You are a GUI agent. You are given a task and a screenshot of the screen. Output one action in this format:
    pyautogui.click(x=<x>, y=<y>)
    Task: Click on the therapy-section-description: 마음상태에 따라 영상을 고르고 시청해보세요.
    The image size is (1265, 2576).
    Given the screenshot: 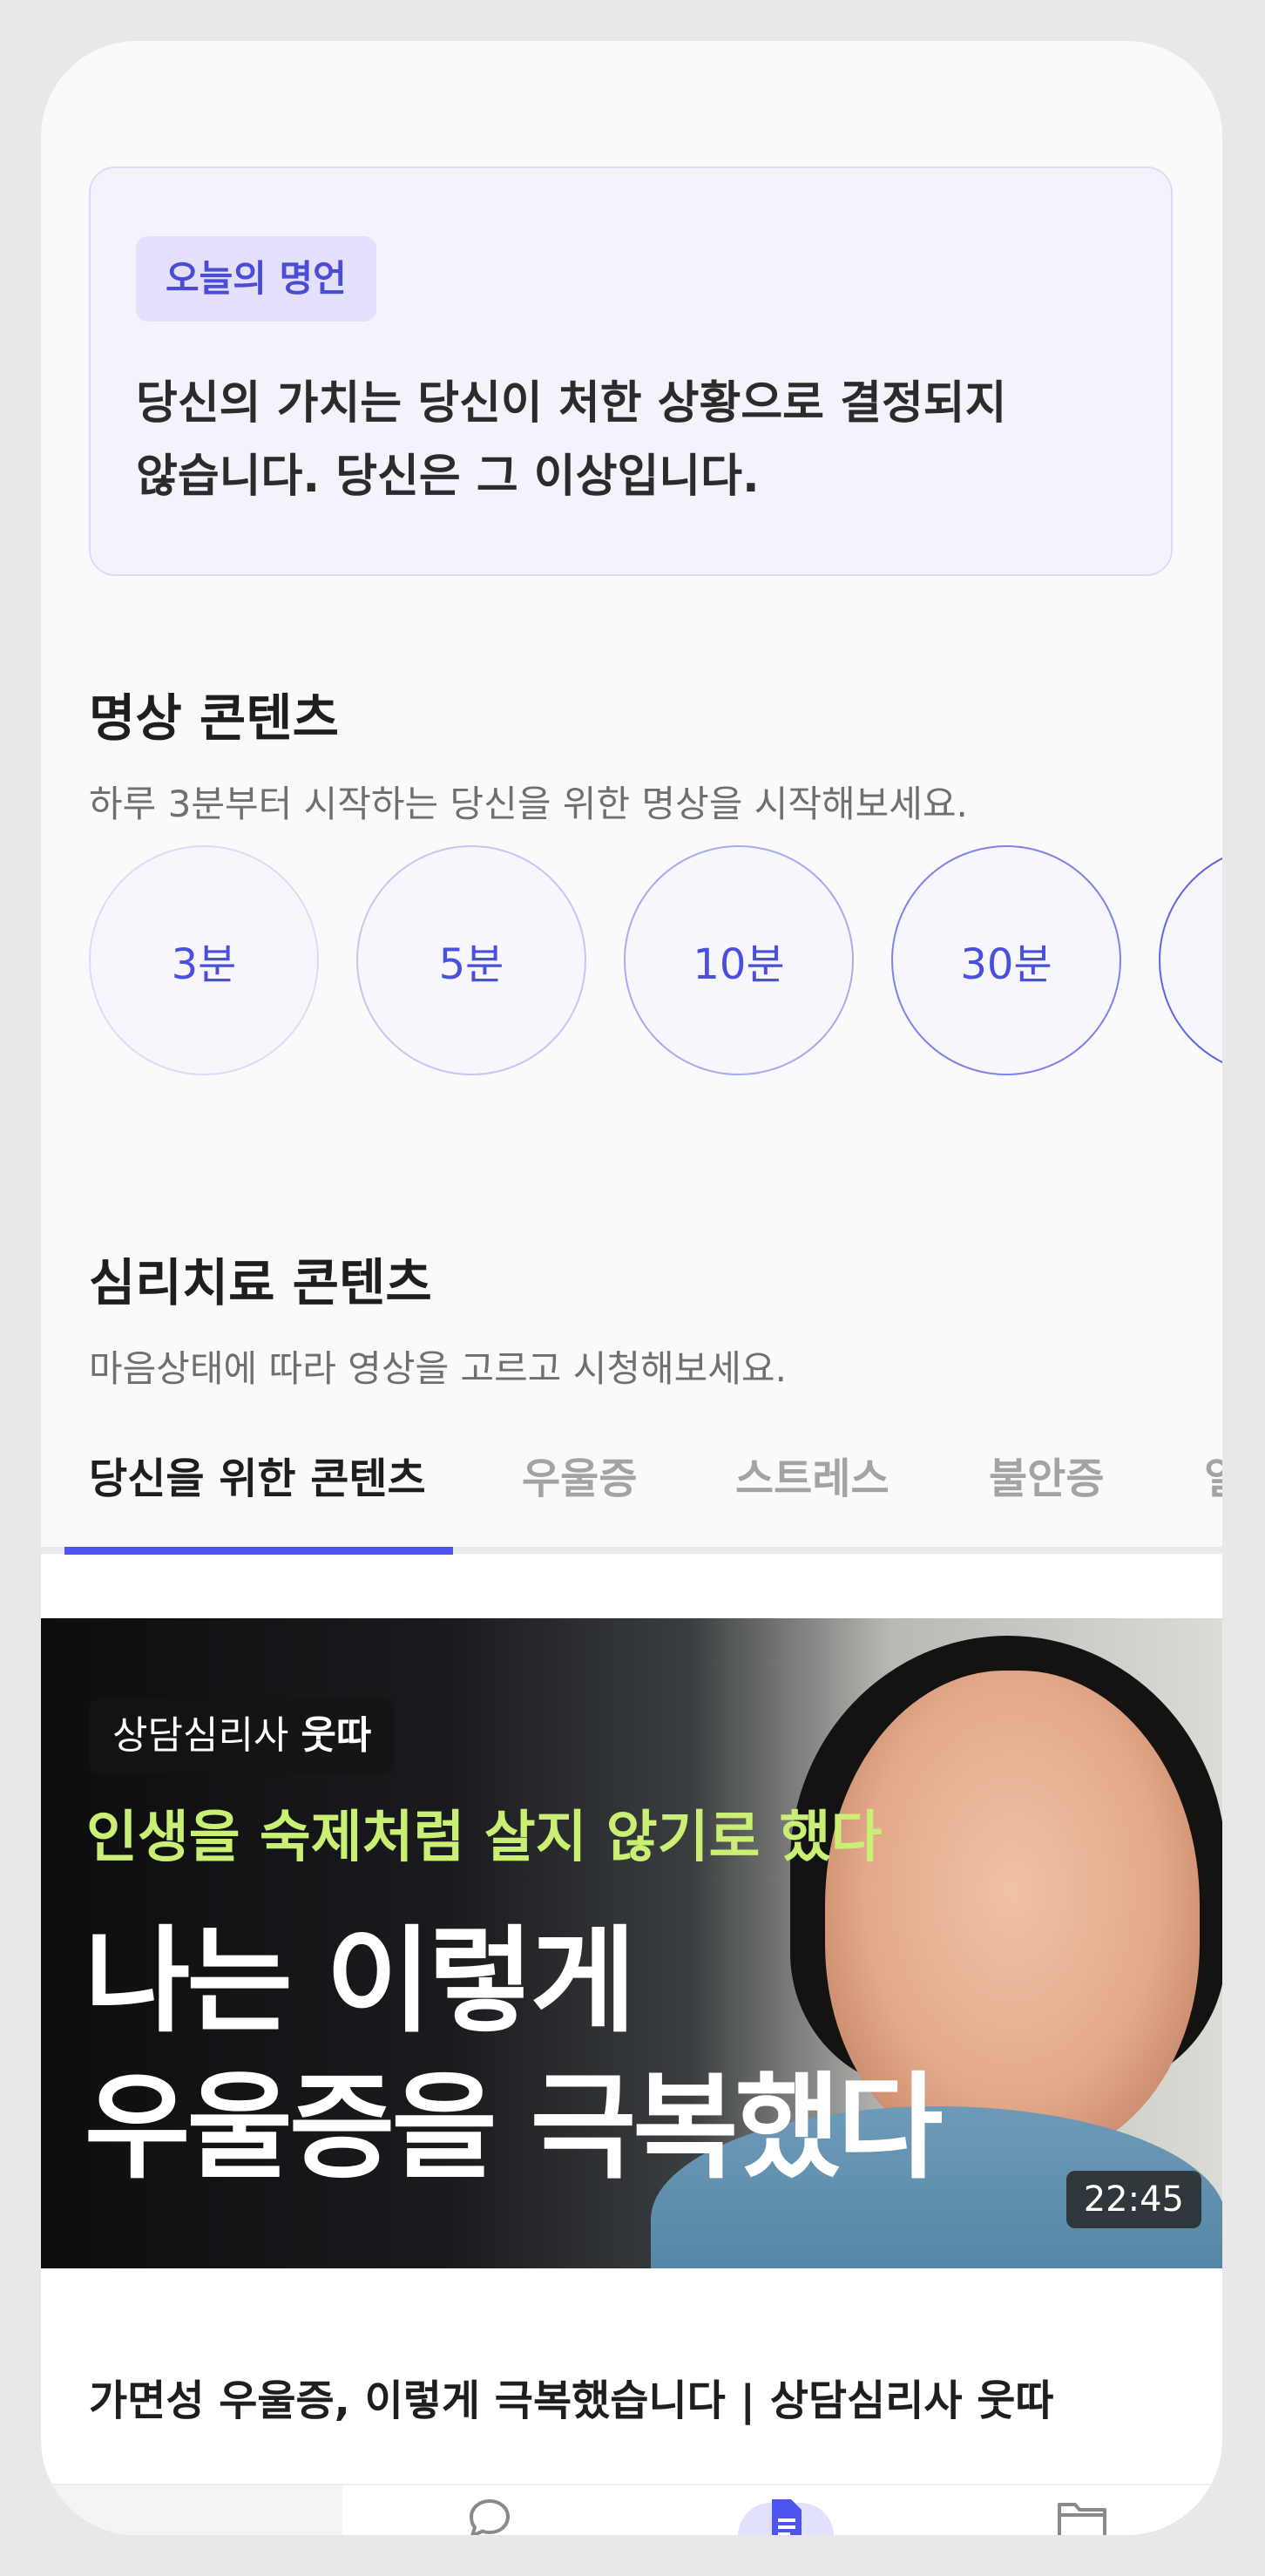 What is the action you would take?
    pyautogui.click(x=438, y=1369)
    